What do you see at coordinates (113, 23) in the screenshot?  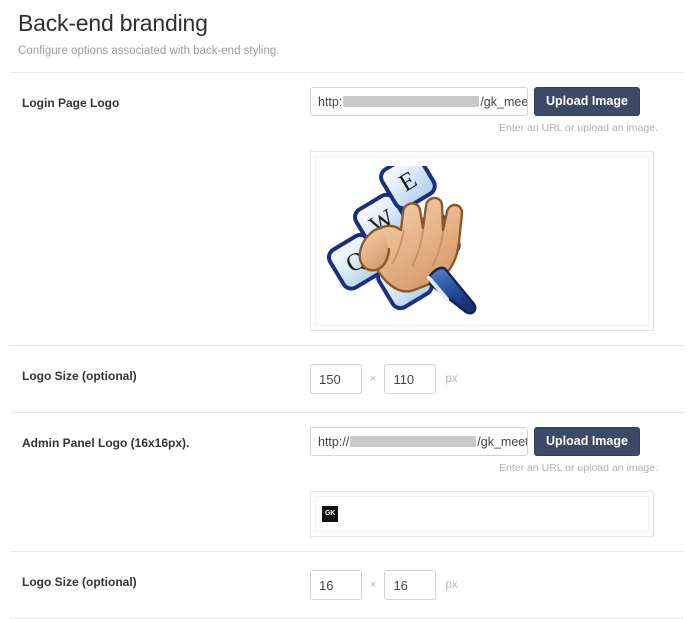 I see `page-title: Back-end branding` at bounding box center [113, 23].